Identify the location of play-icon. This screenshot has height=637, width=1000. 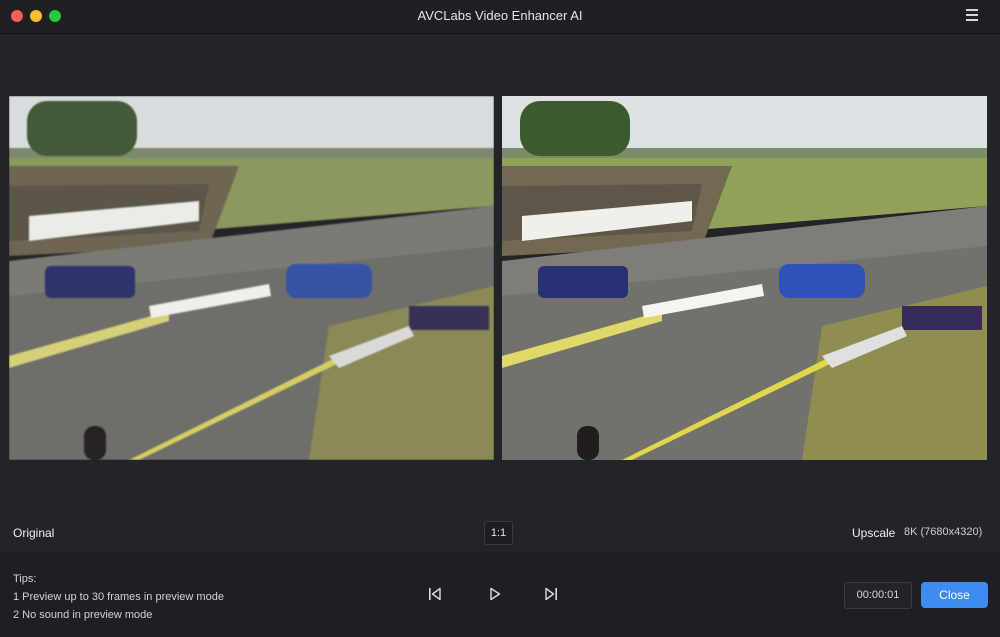
(495, 594).